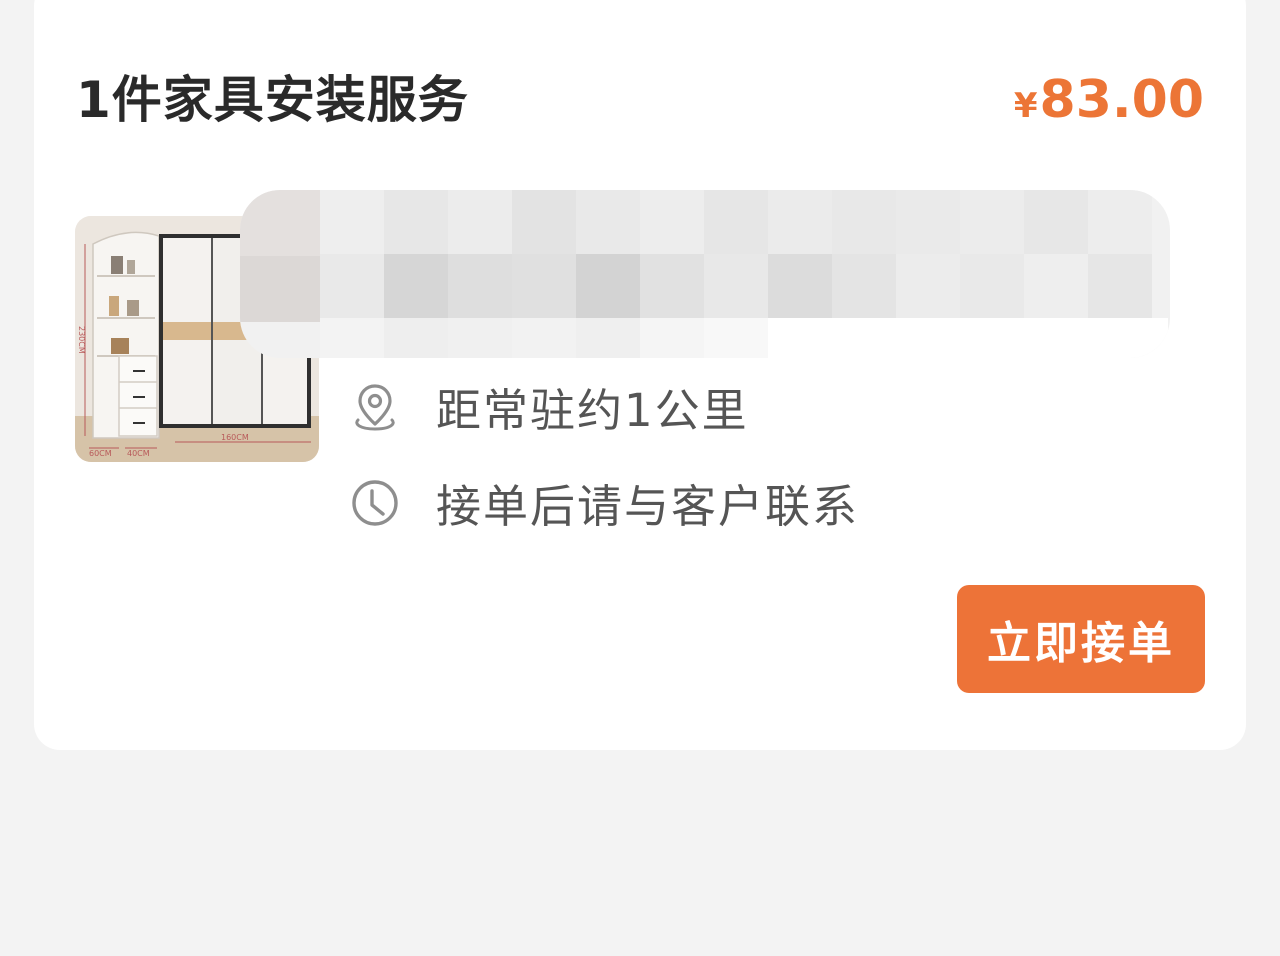 Image resolution: width=1280 pixels, height=956 pixels. I want to click on distance-text: 距常驻约1公里, so click(592, 410).